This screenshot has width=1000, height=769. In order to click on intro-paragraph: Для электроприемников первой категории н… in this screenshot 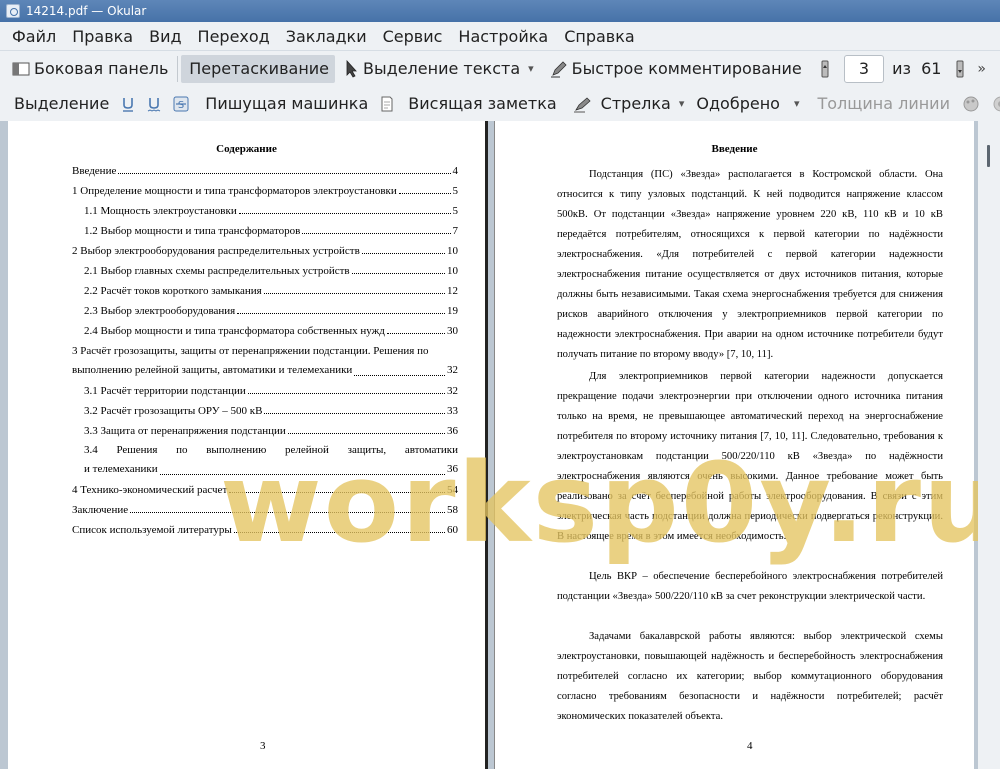, I will do `click(750, 456)`.